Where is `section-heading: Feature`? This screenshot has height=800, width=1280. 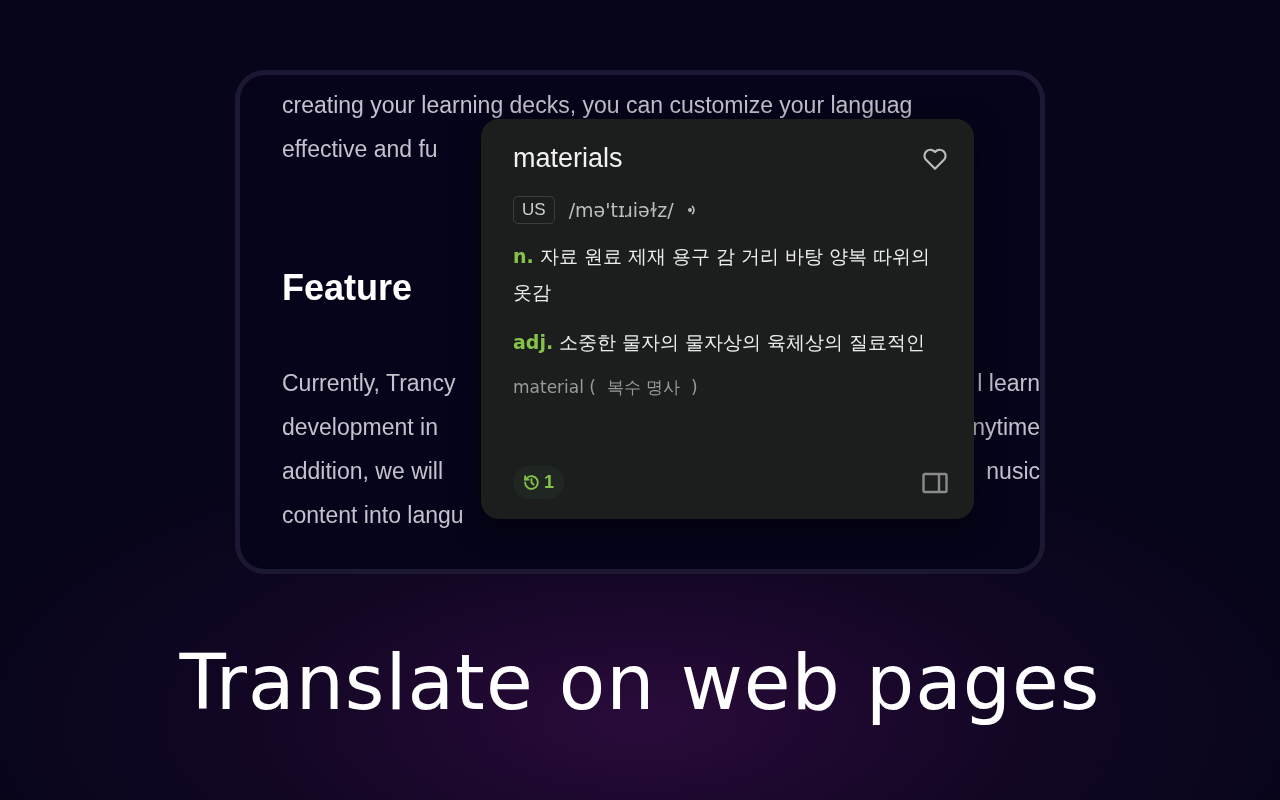
section-heading: Feature is located at coordinates (347, 288).